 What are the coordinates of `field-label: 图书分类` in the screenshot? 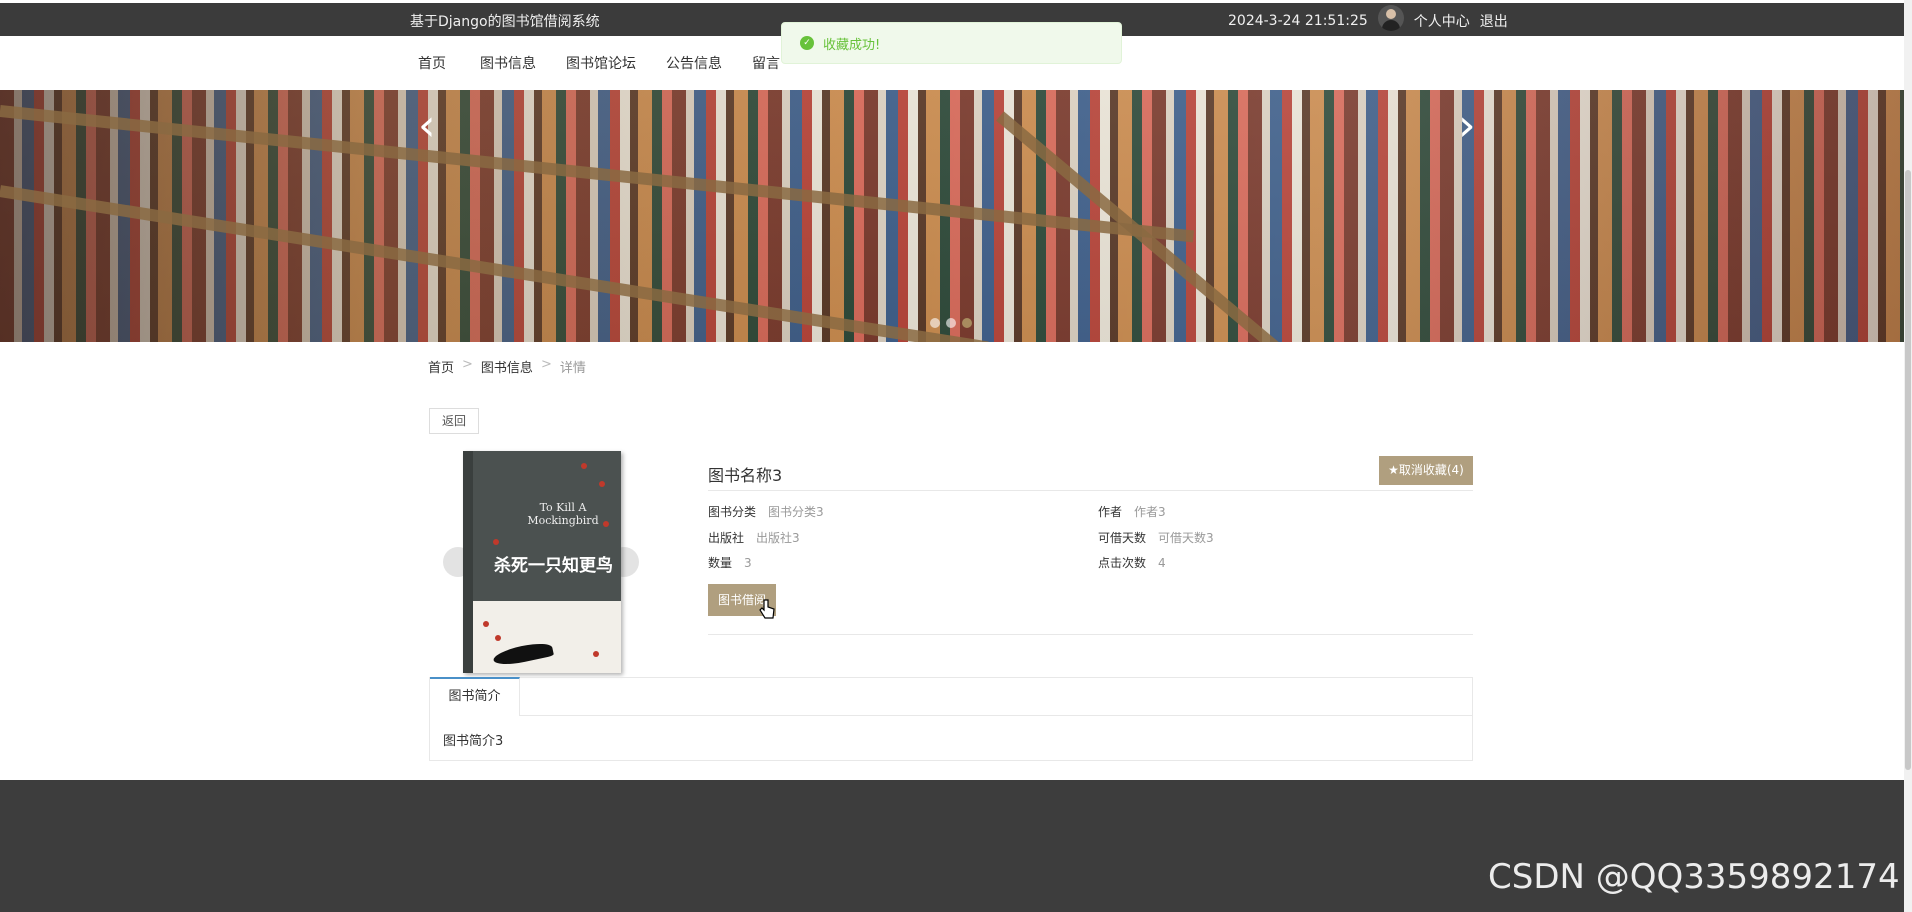 It's located at (732, 512).